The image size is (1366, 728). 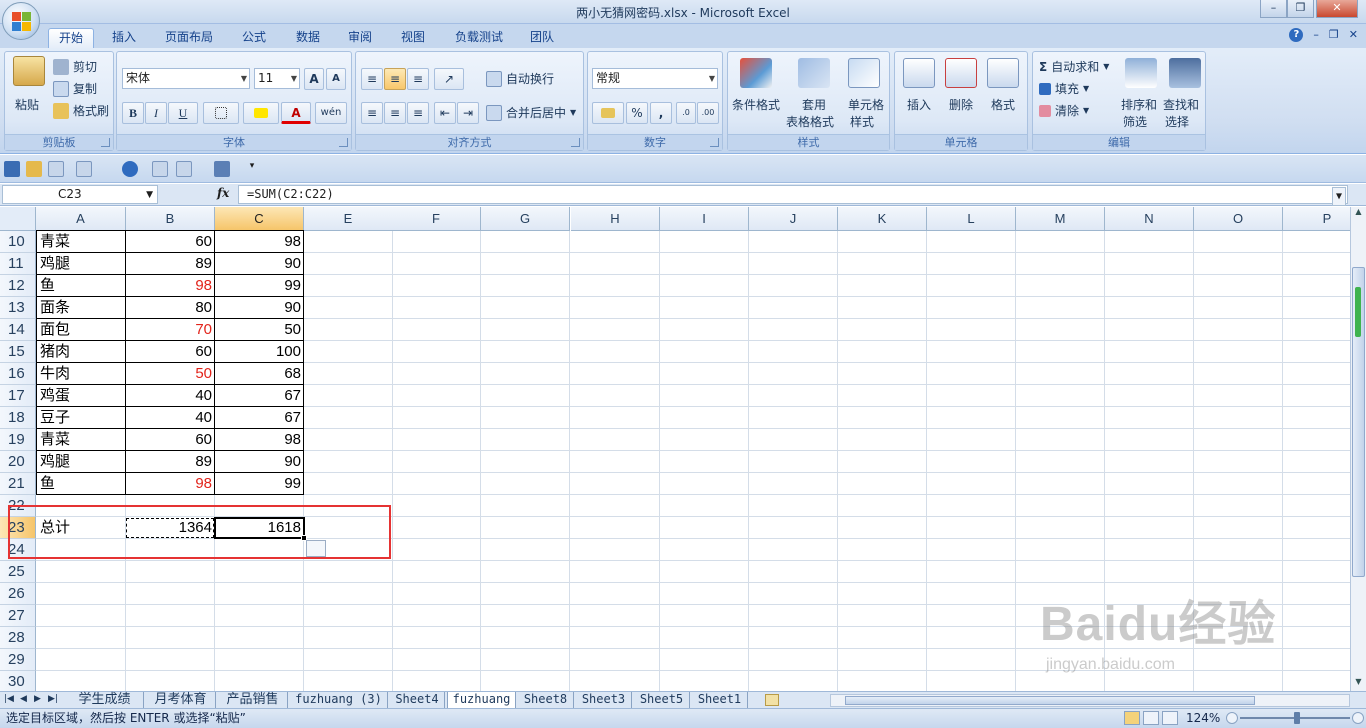 What do you see at coordinates (105, 700) in the screenshot?
I see `sheet-tab: 学生成绩` at bounding box center [105, 700].